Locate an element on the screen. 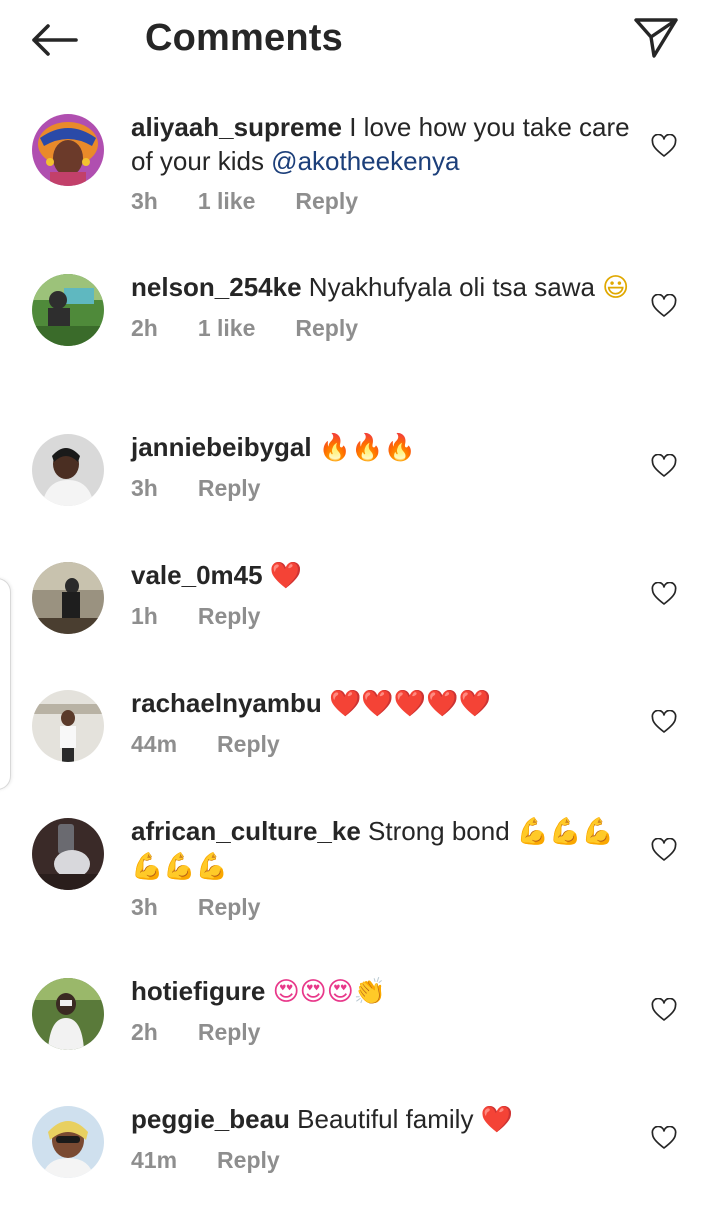 The image size is (720, 1213). comment-text: peggie_beau Beautiful family ❤️ is located at coordinates (381, 1119).